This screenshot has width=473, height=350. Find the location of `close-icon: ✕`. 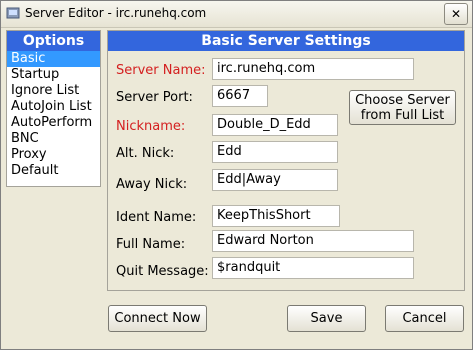

close-icon: ✕ is located at coordinates (456, 14).